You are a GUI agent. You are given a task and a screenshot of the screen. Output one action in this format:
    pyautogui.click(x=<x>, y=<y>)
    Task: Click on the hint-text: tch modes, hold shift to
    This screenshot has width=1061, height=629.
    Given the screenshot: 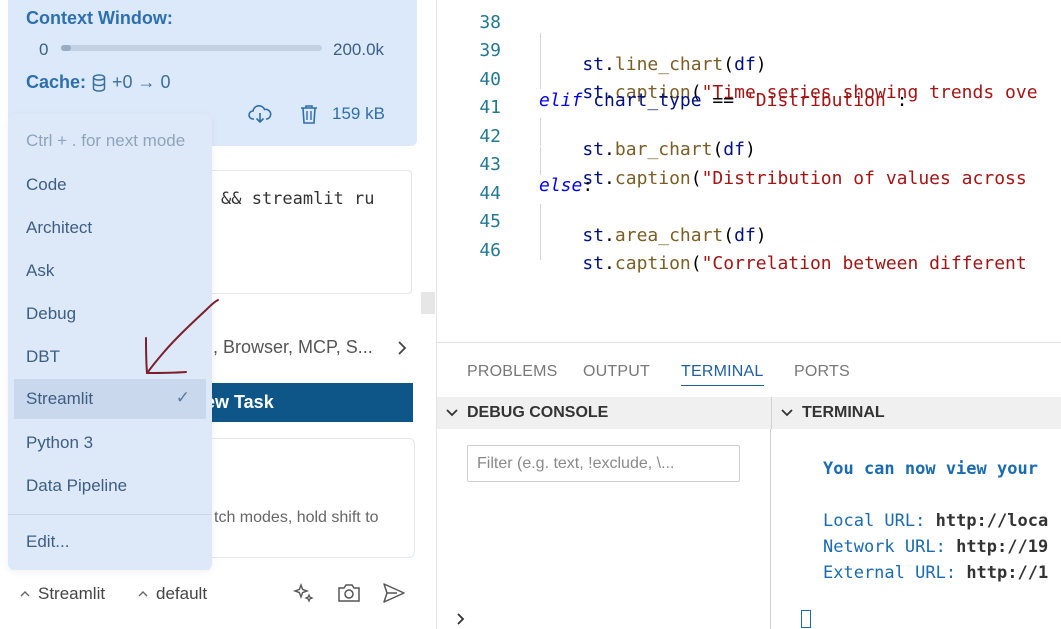 What is the action you would take?
    pyautogui.click(x=296, y=517)
    